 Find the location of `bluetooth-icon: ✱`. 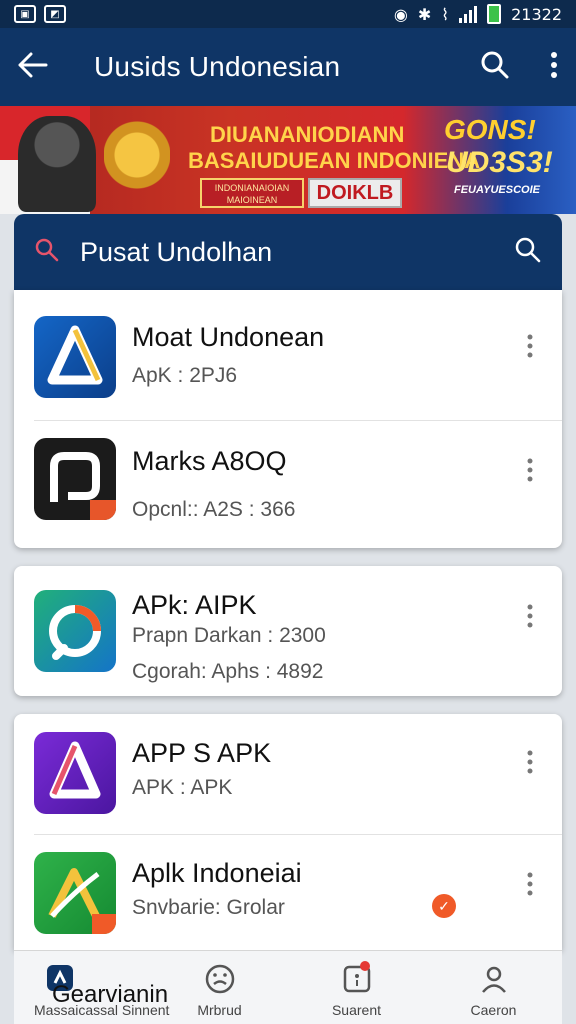

bluetooth-icon: ✱ is located at coordinates (424, 14).